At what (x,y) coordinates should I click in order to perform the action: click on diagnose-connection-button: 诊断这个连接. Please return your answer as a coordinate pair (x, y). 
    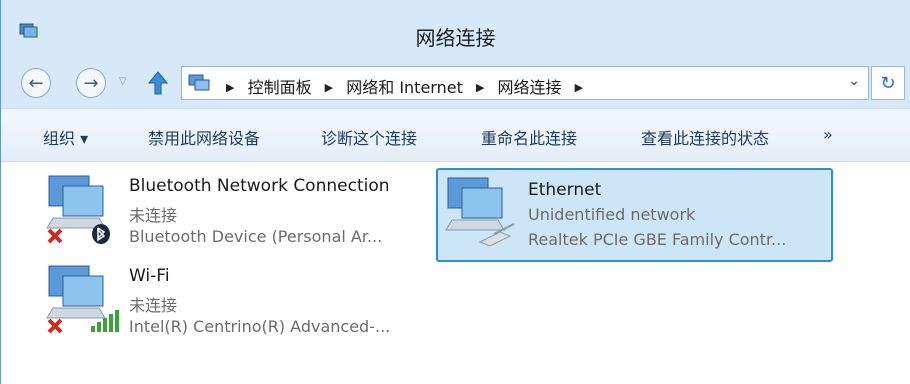
    Looking at the image, I should click on (369, 137).